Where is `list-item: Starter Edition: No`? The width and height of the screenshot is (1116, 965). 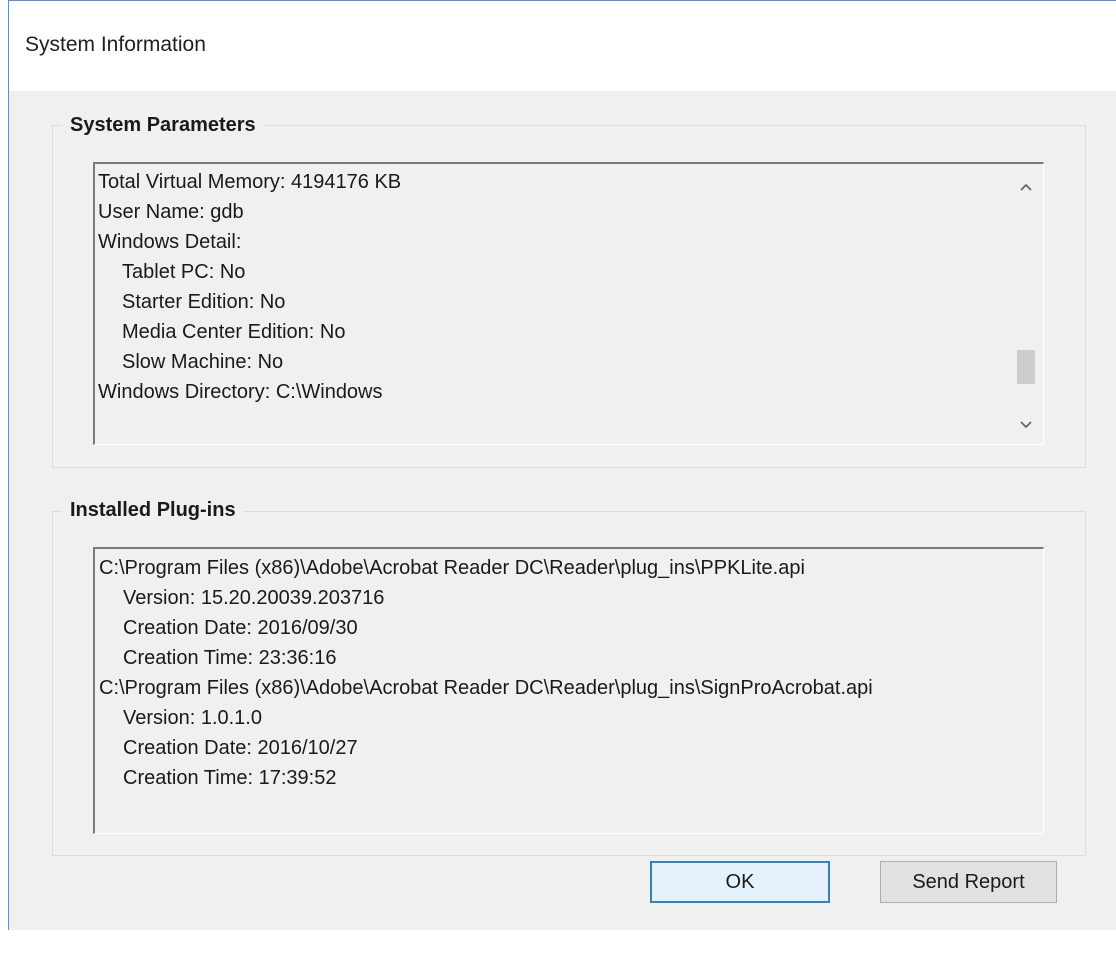
list-item: Starter Edition: No is located at coordinates (204, 302).